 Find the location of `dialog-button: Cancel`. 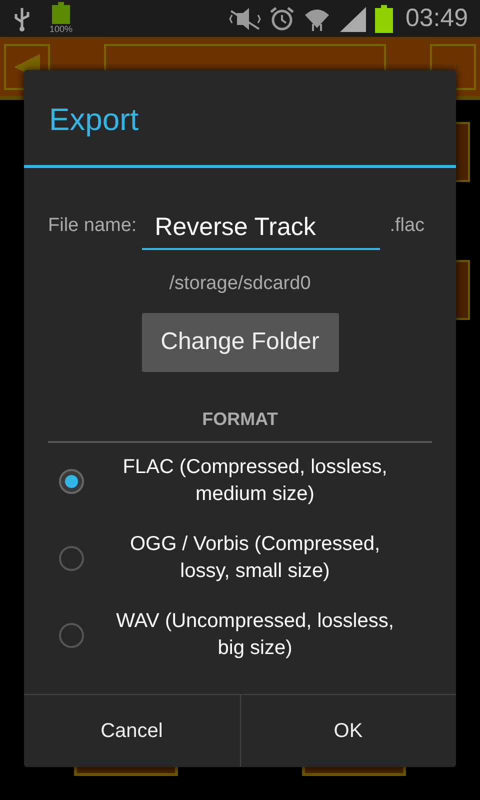

dialog-button: Cancel is located at coordinates (132, 731).